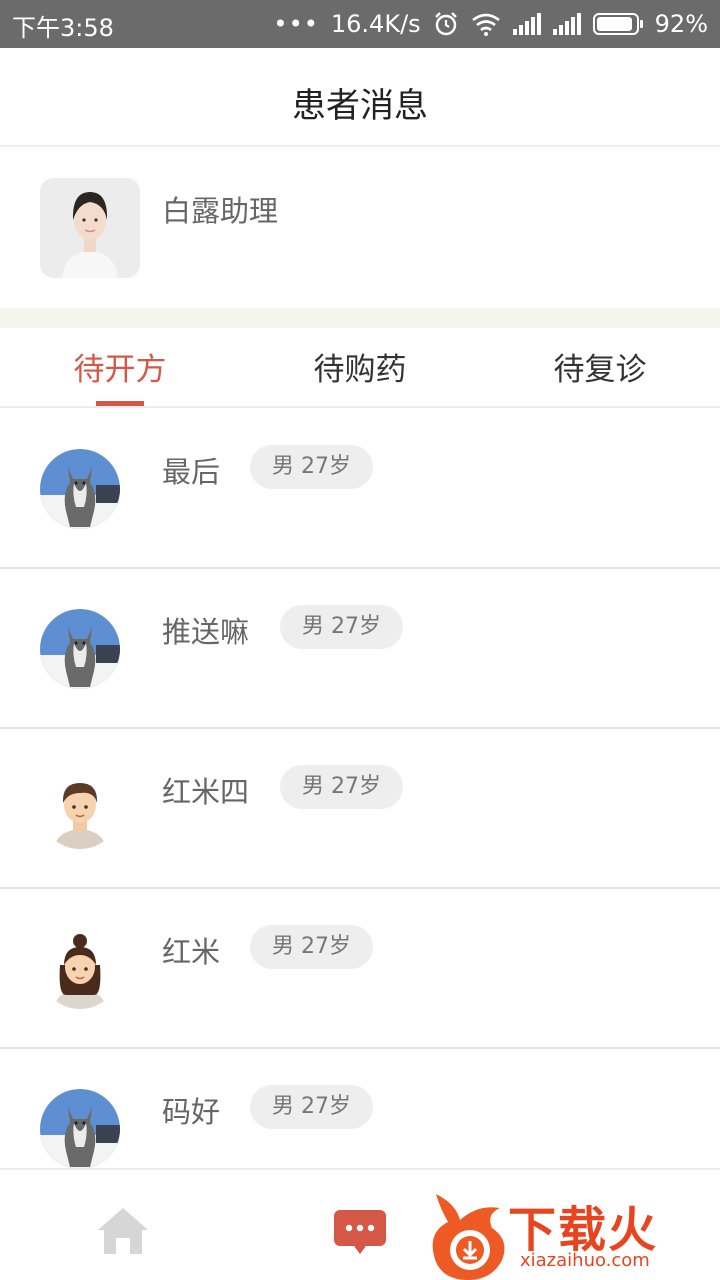 Image resolution: width=720 pixels, height=1280 pixels. Describe the element at coordinates (585, 1260) in the screenshot. I see `watermark-url: xiazaihuo.com` at that location.